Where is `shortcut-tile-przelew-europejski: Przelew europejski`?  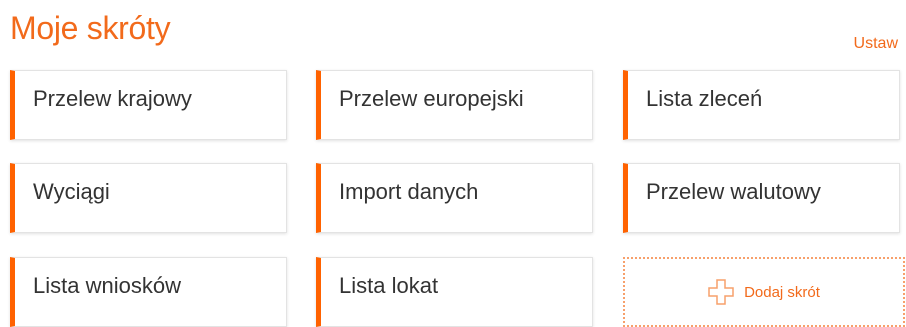 shortcut-tile-przelew-europejski: Przelew europejski is located at coordinates (454, 105).